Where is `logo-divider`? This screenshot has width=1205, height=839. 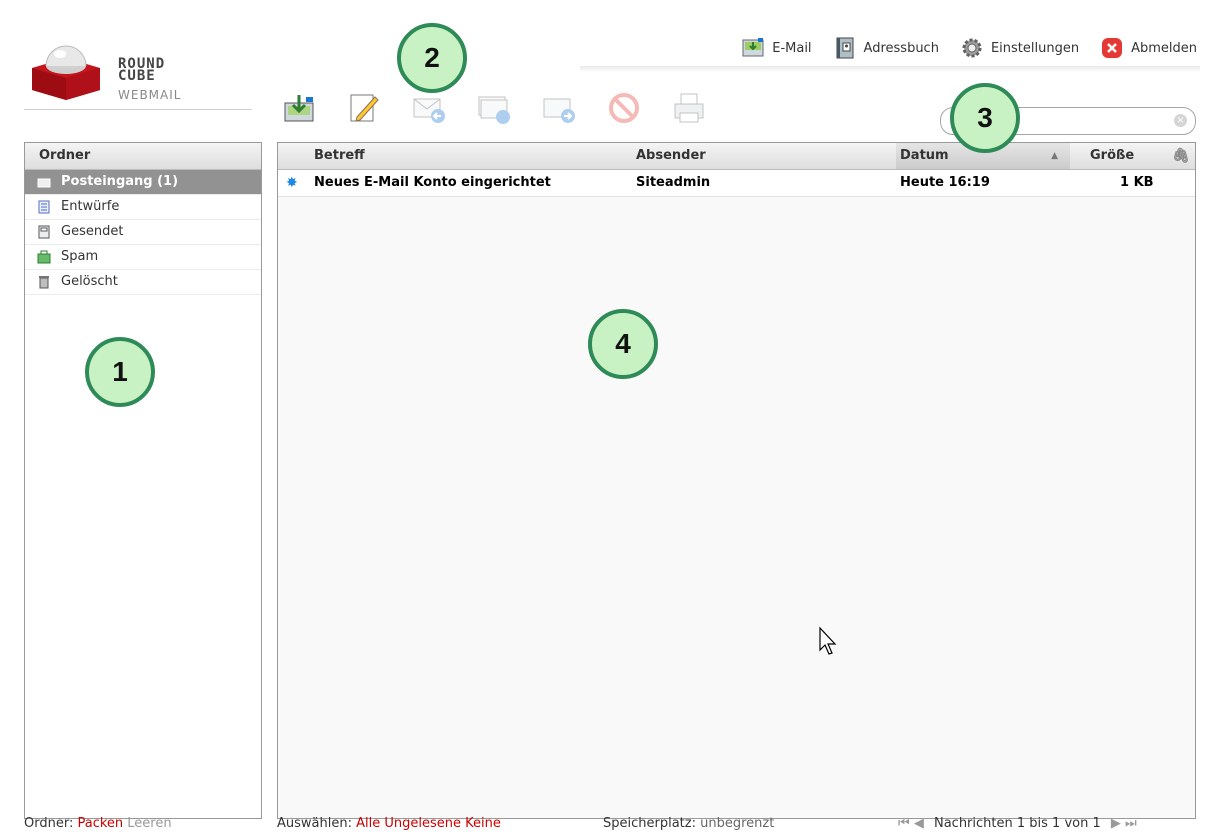 logo-divider is located at coordinates (138, 109).